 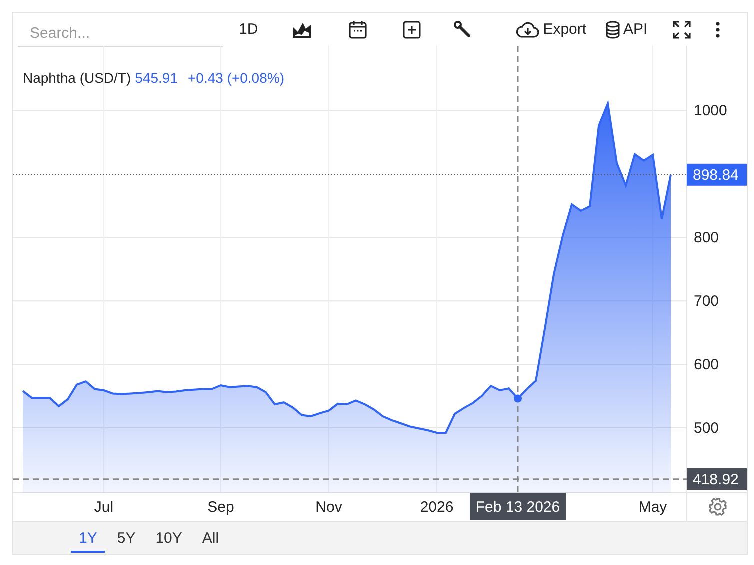 I want to click on range-tab: 1Y, so click(x=88, y=538).